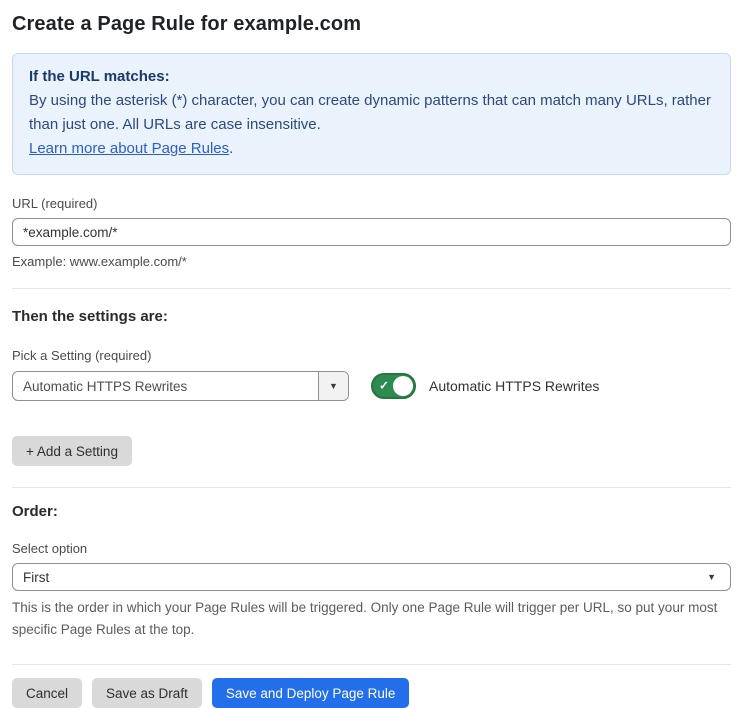  Describe the element at coordinates (47, 693) in the screenshot. I see `cancel-button: Cancel` at that location.